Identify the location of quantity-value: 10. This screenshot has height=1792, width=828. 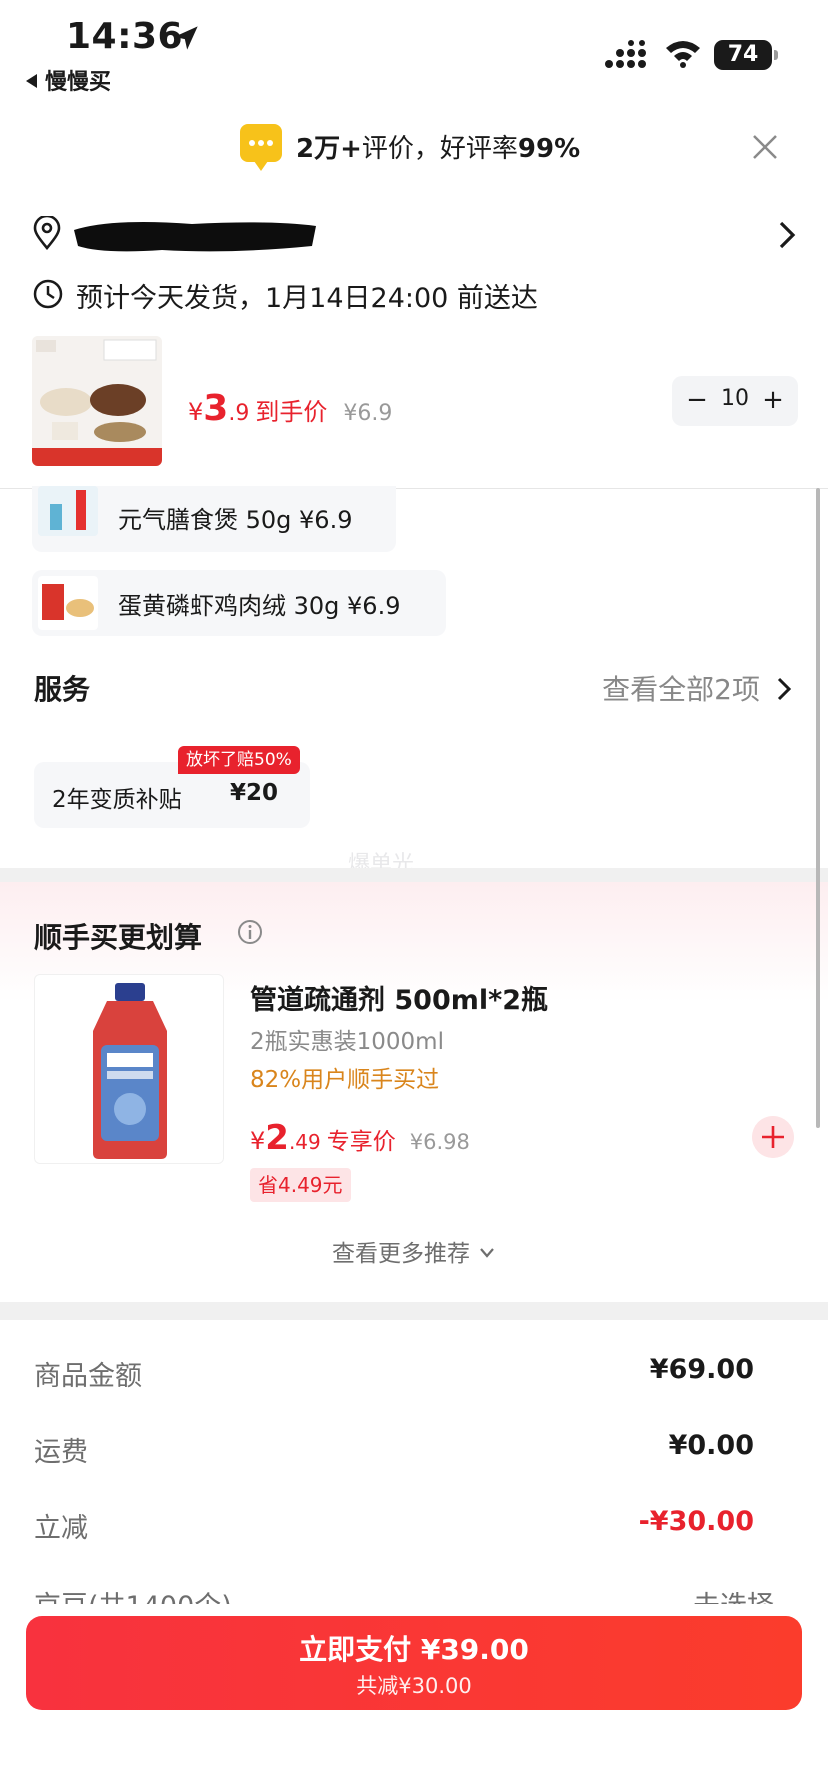
(735, 398).